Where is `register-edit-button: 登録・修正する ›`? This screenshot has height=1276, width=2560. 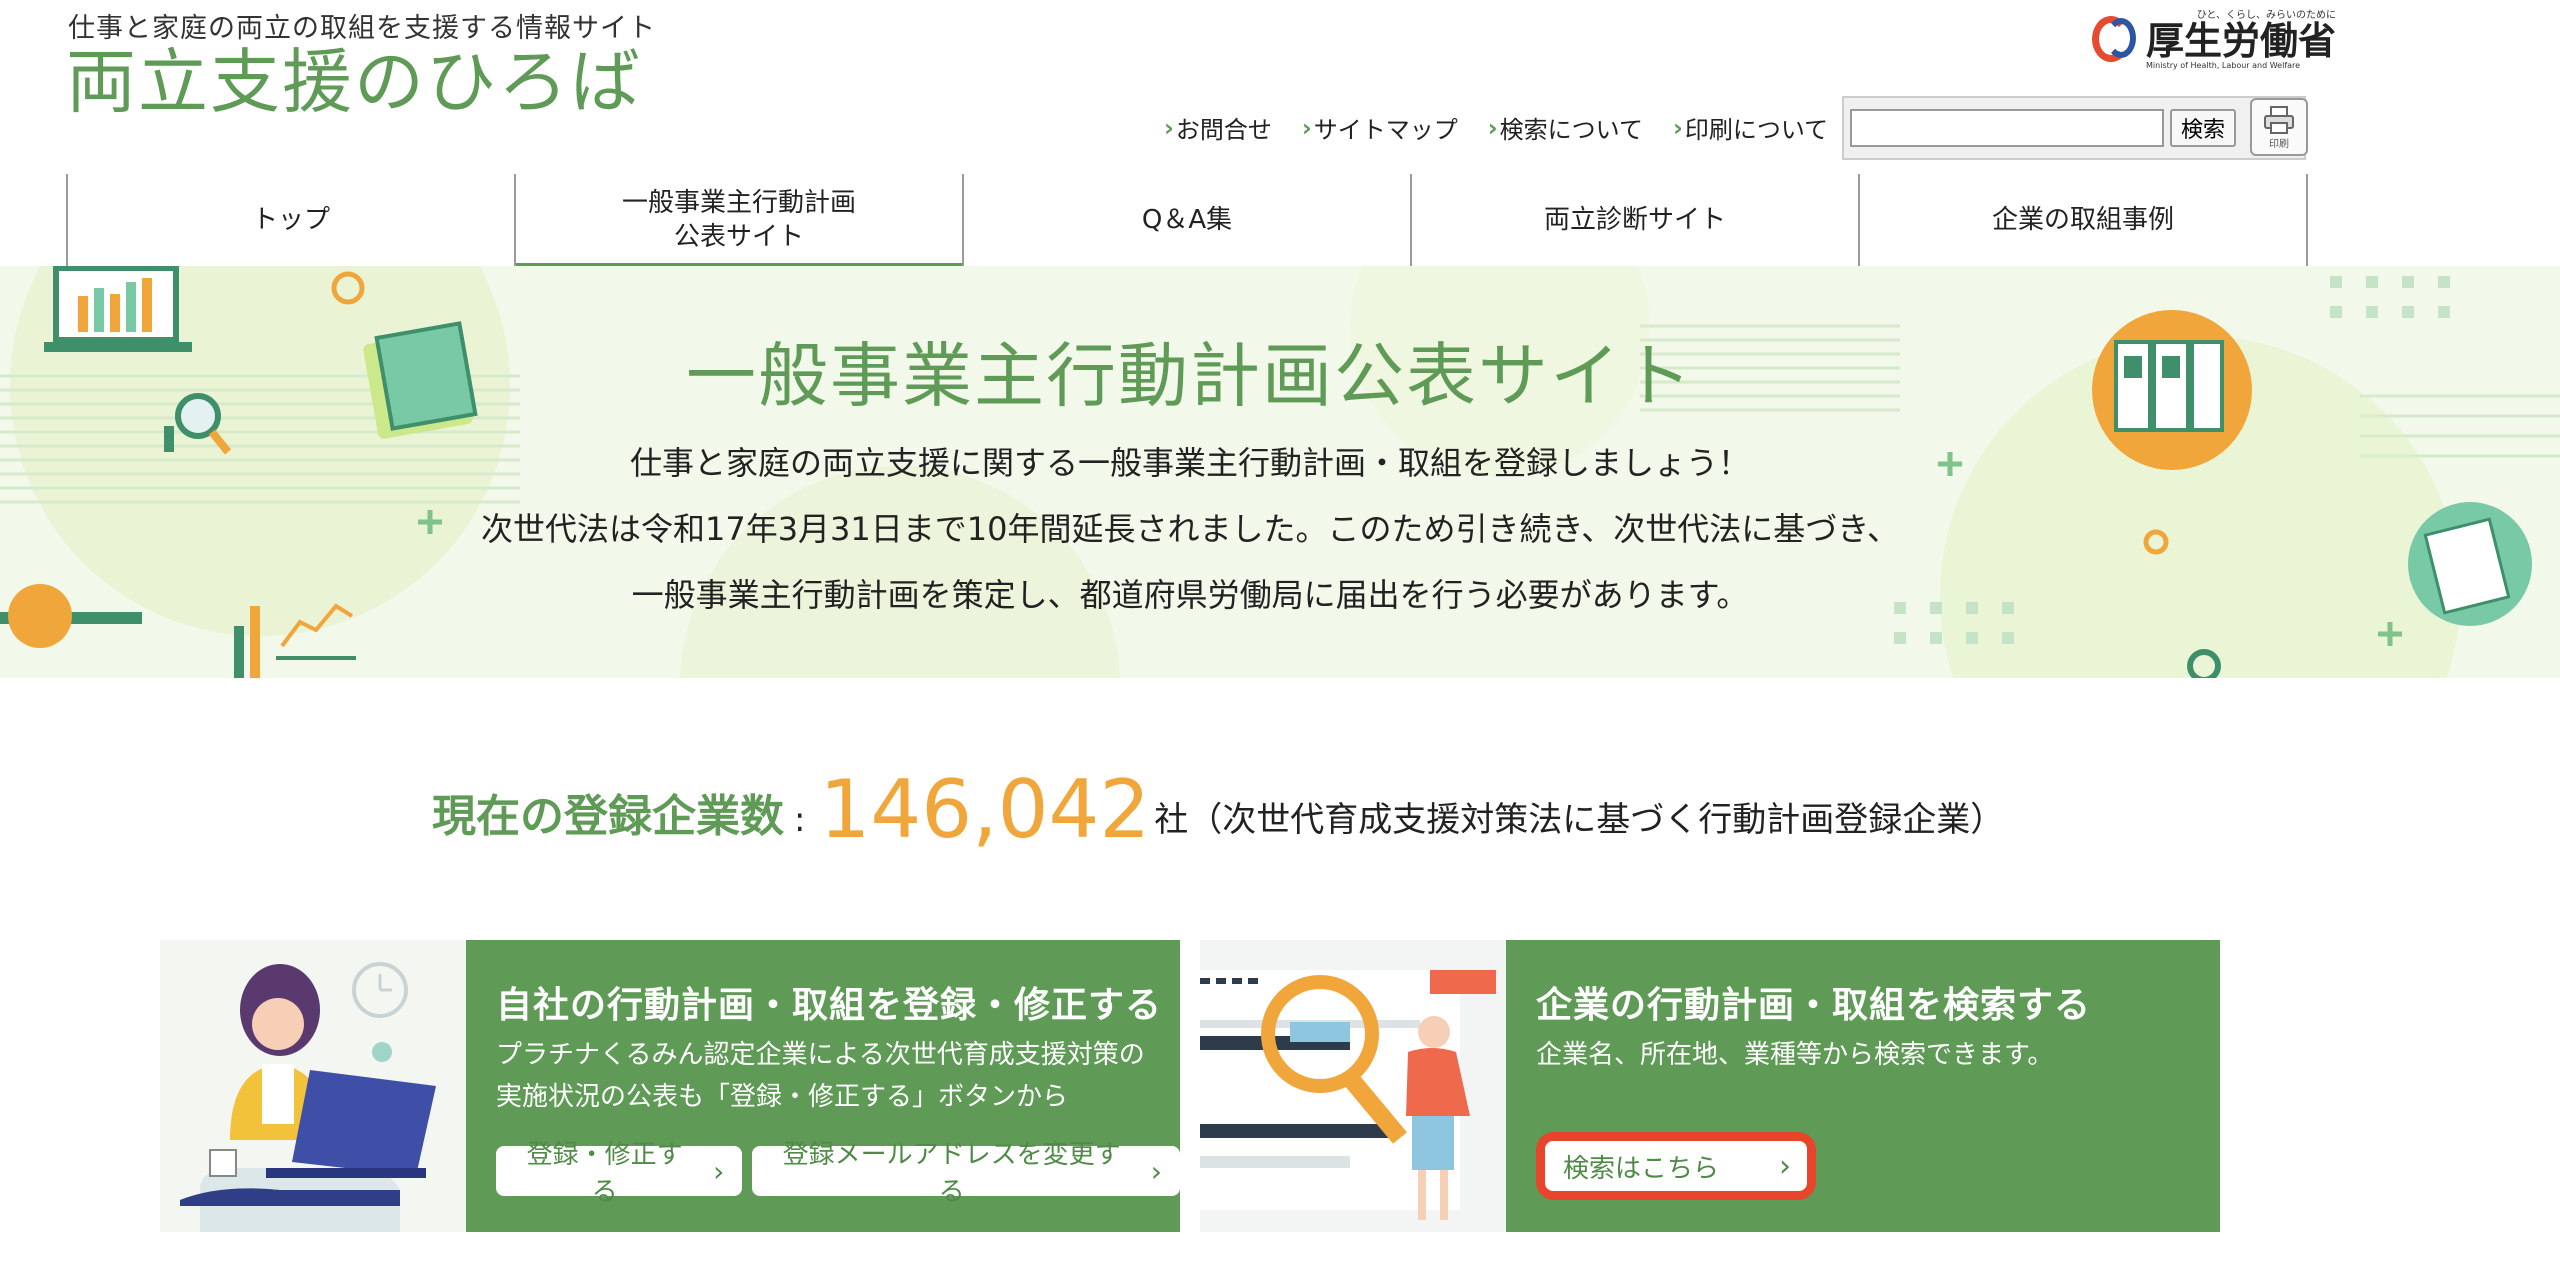 register-edit-button: 登録・修正する › is located at coordinates (619, 1173).